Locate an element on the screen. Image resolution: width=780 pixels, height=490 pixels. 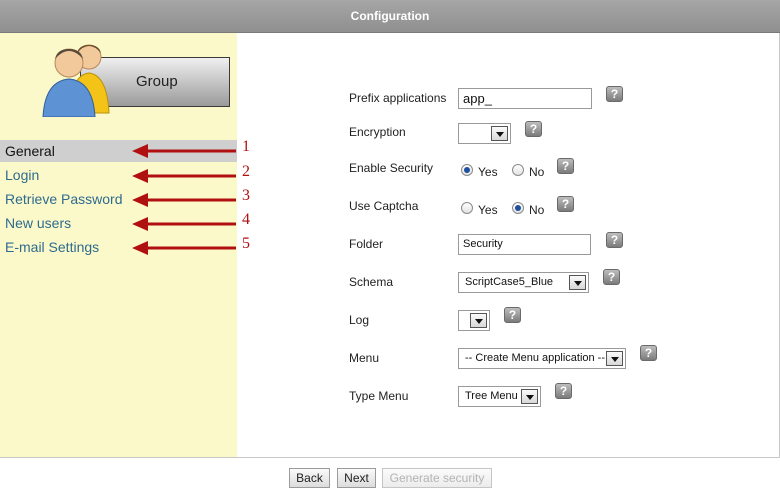
window-title: Configuration is located at coordinates (390, 16).